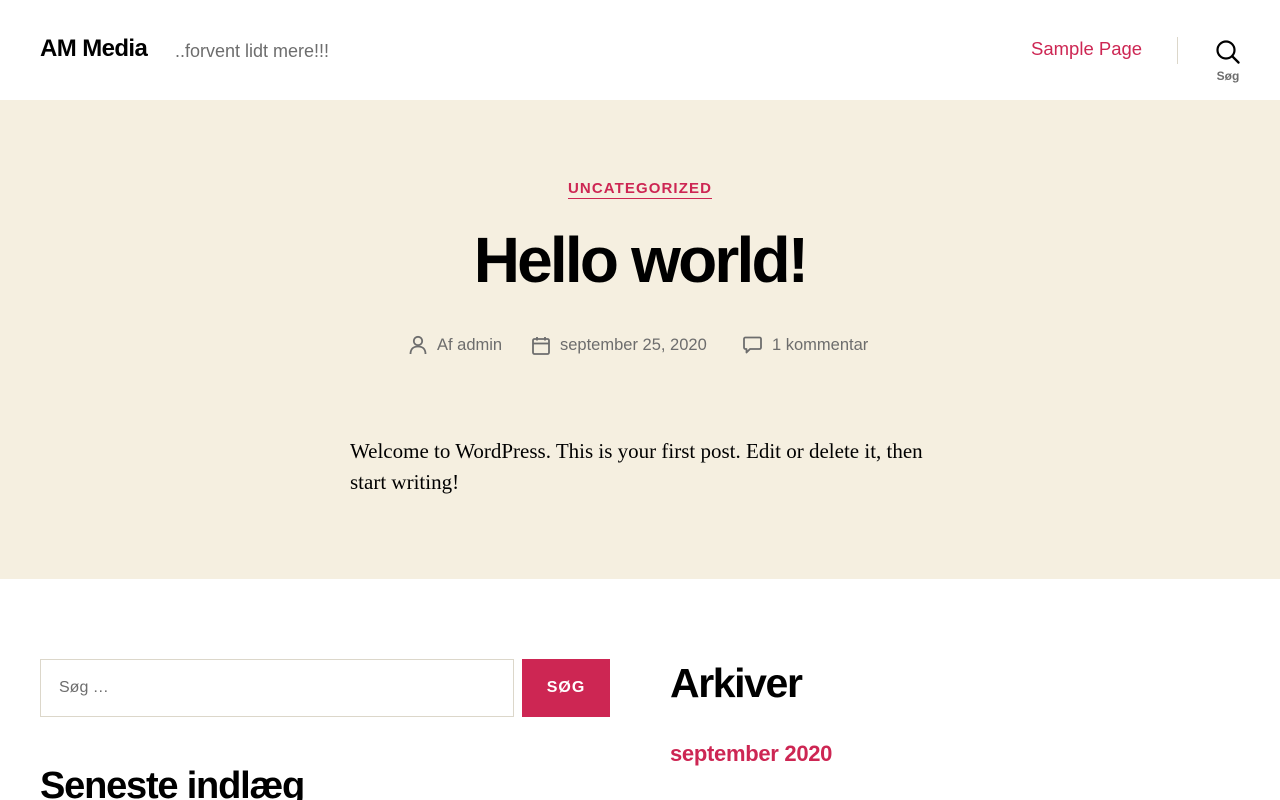  Describe the element at coordinates (94, 49) in the screenshot. I see `site-title: AM Media` at that location.